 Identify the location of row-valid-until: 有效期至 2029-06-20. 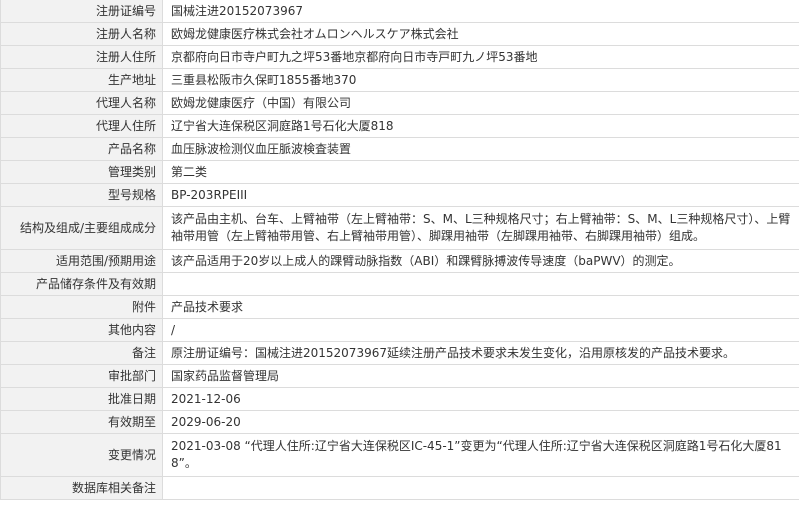
(399, 422).